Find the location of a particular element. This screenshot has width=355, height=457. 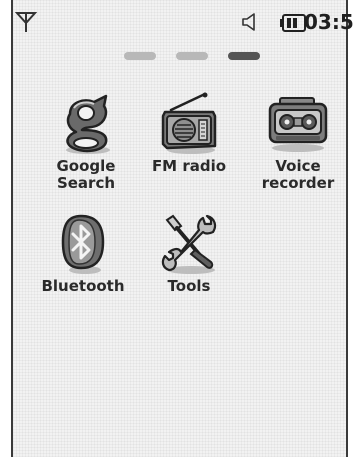

app-voice-recorder: Voice recorder is located at coordinates (298, 142).